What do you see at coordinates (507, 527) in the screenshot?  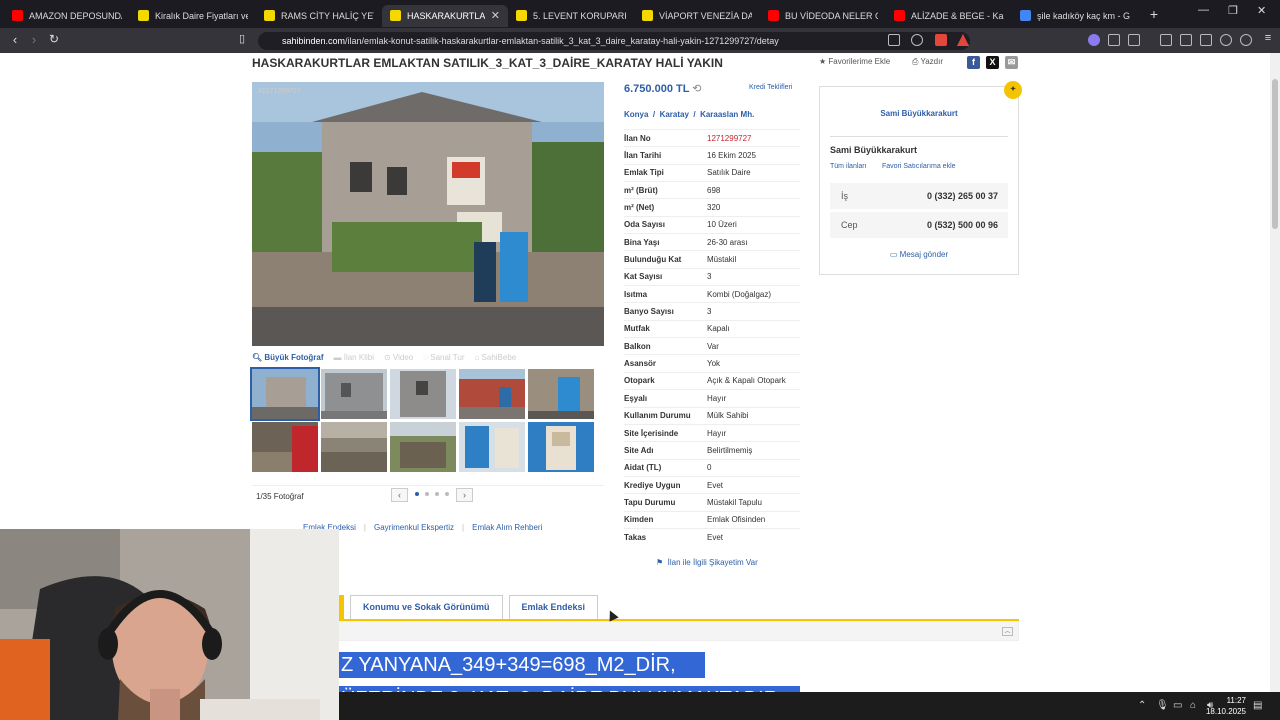 I see `link-emlak-alim-rehberi: Emlak Alım Rehberi` at bounding box center [507, 527].